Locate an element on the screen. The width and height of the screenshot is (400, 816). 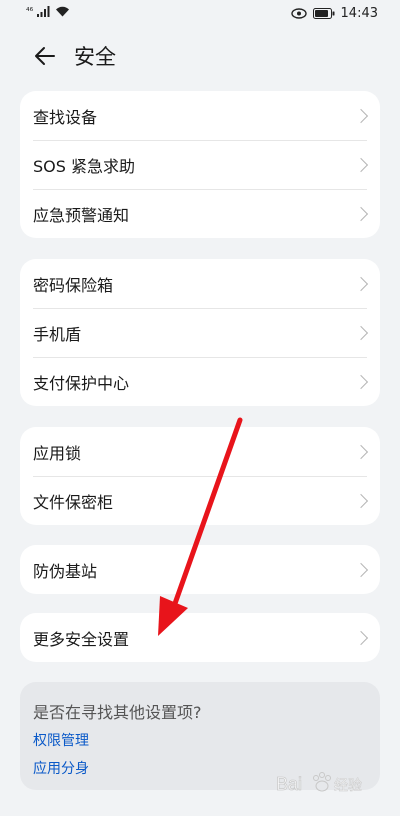
eye-icon is located at coordinates (298, 13).